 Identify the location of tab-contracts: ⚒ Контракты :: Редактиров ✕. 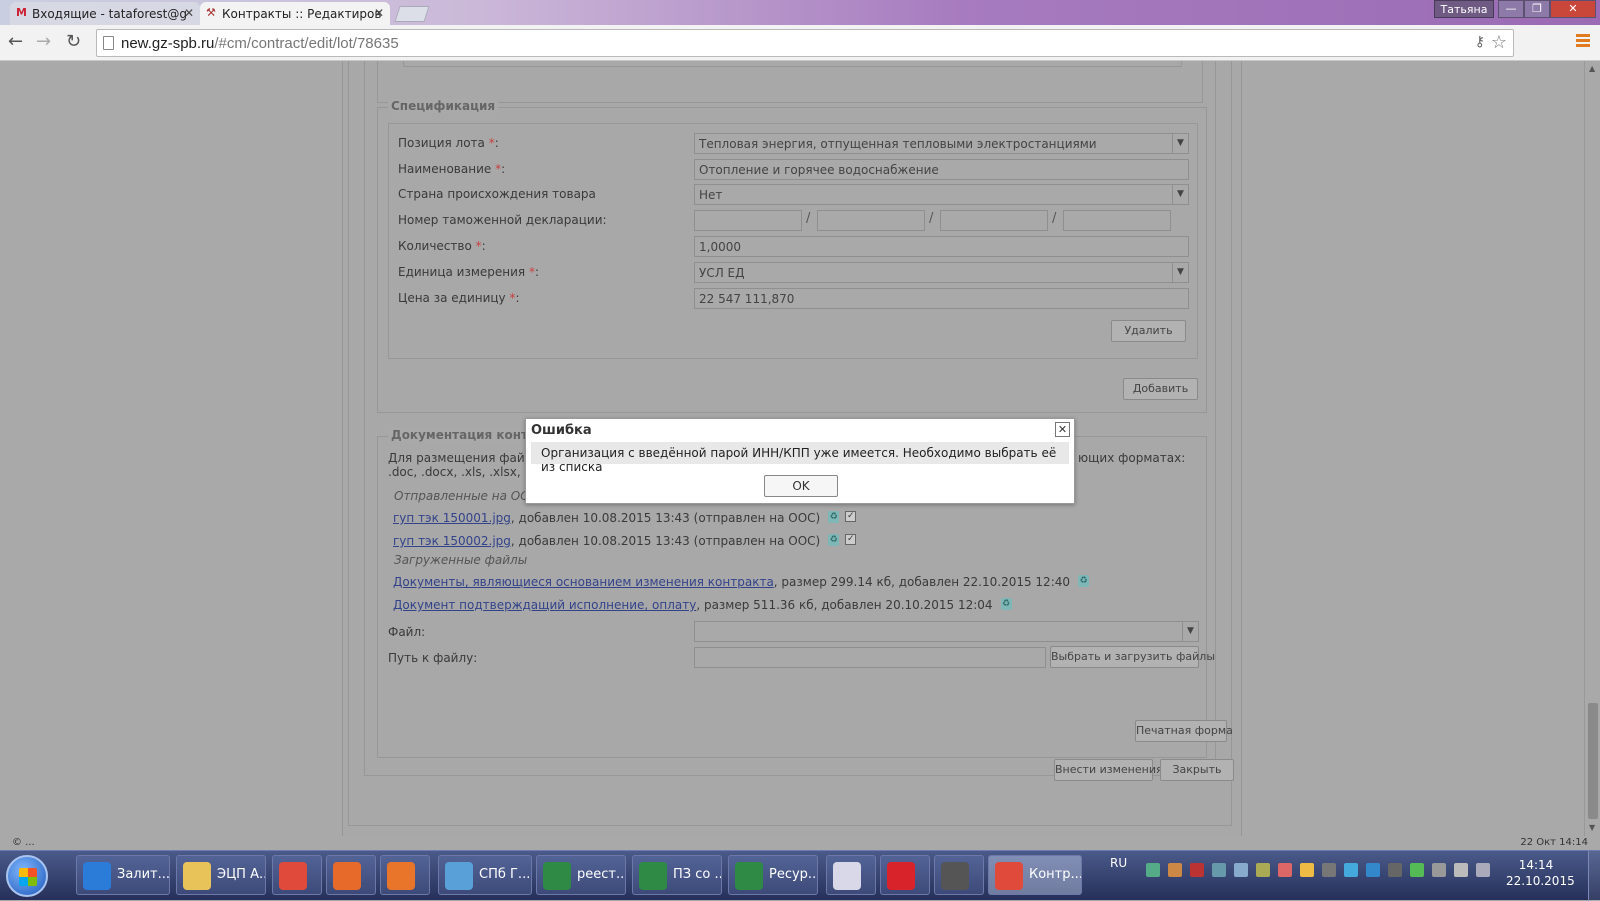
(295, 14).